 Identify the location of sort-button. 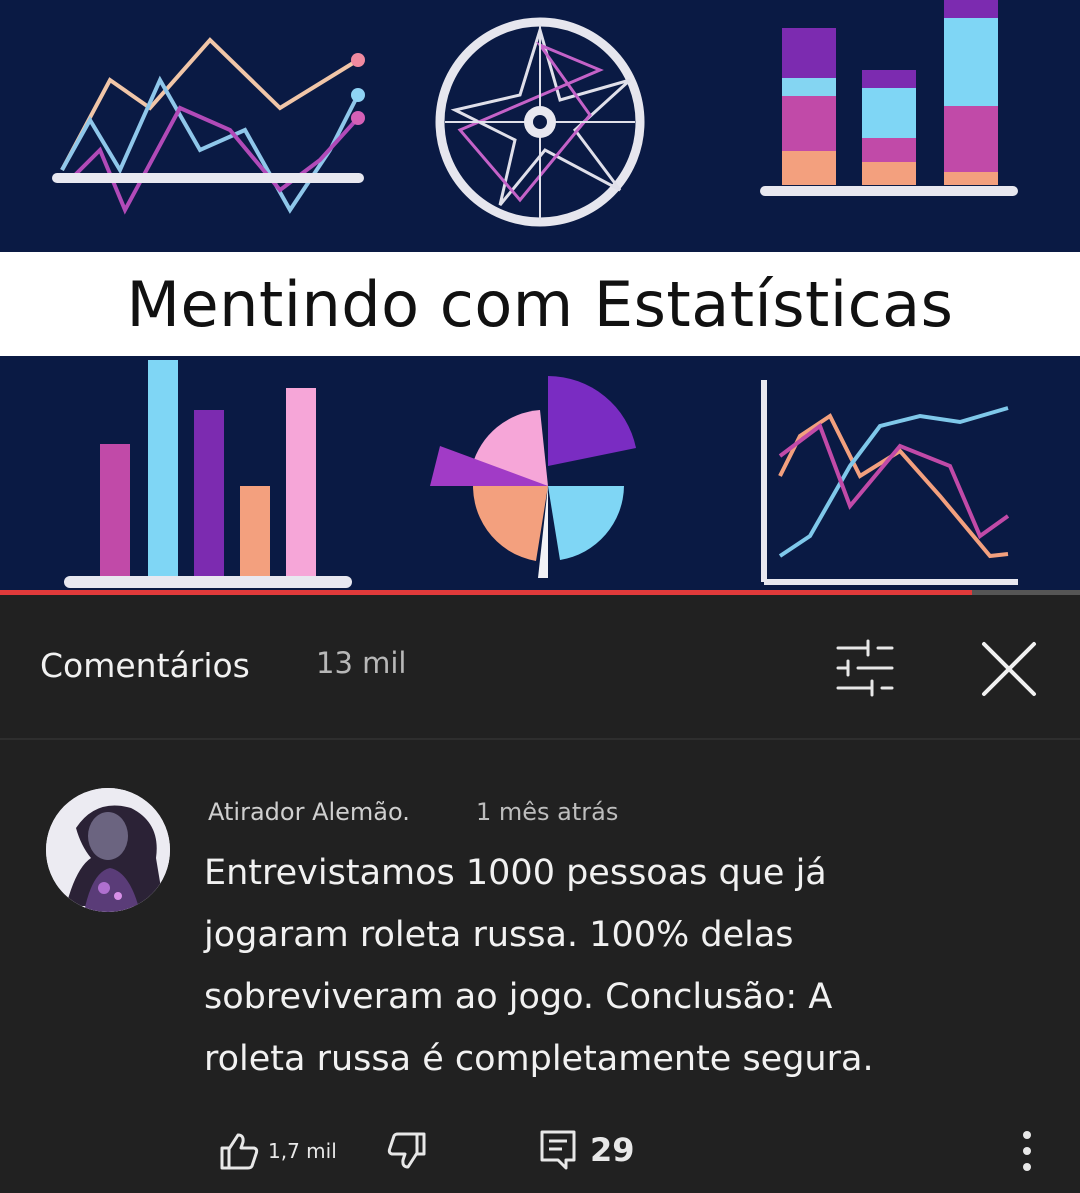
(865, 668).